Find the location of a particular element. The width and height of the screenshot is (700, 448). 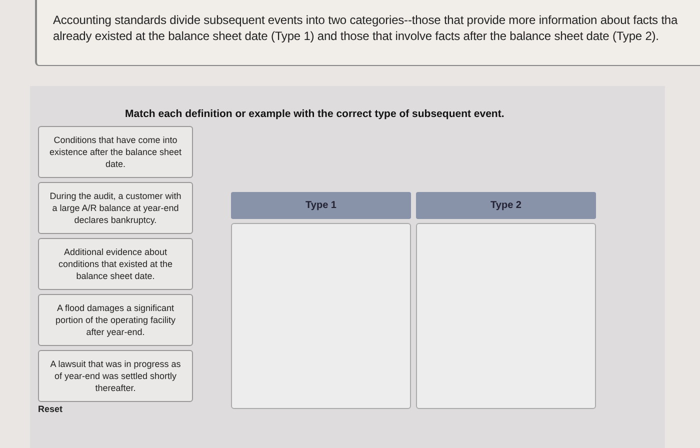

draggable-card: A flood damages a significant portion of the operating facility after year-end. is located at coordinates (115, 320).